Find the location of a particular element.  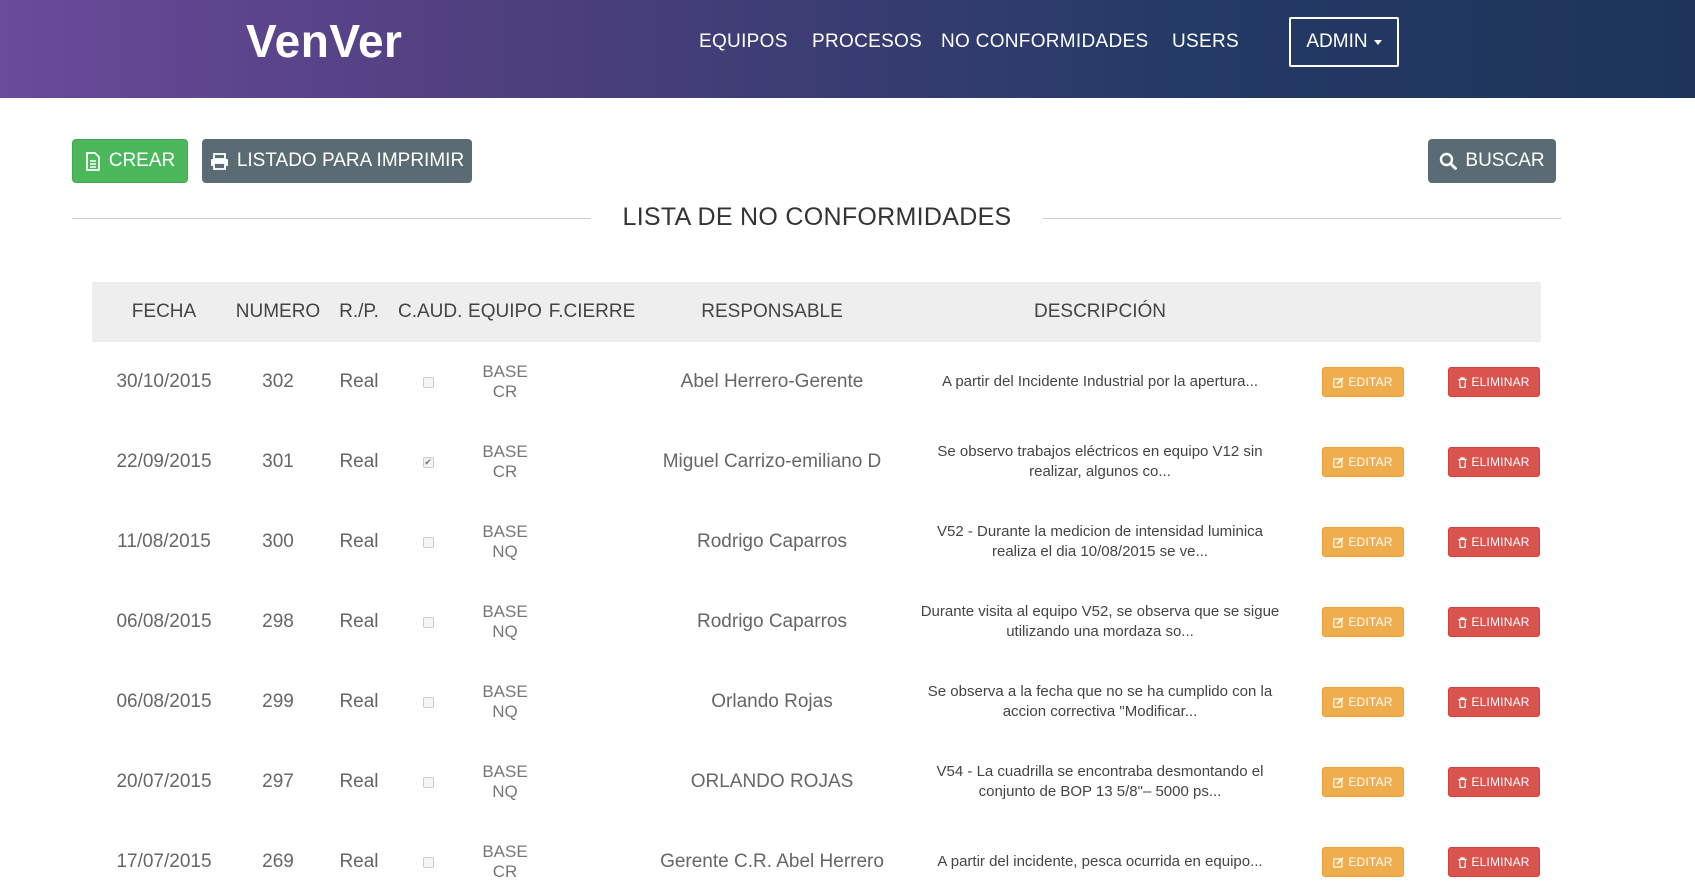

search-label: BUSCAR is located at coordinates (1505, 160).